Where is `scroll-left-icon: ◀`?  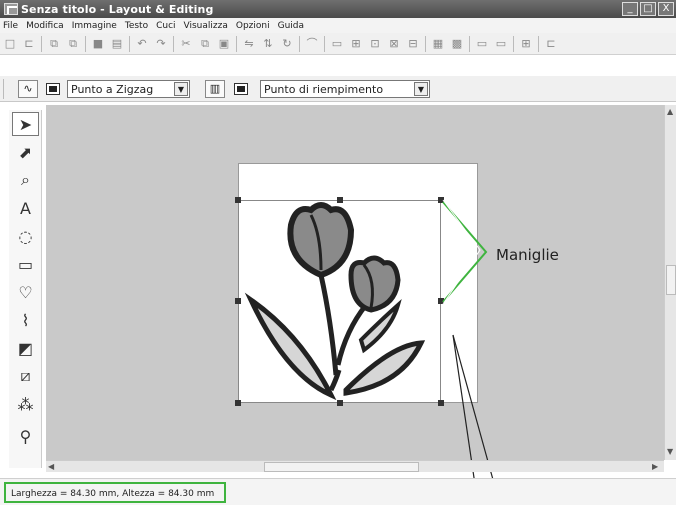 scroll-left-icon: ◀ is located at coordinates (51, 466).